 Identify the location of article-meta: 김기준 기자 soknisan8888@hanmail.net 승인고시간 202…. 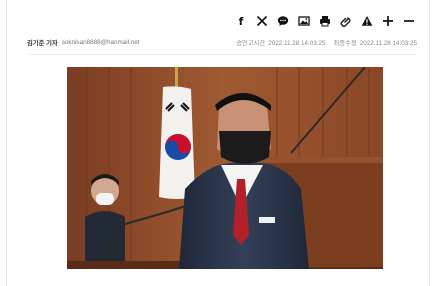
(222, 42).